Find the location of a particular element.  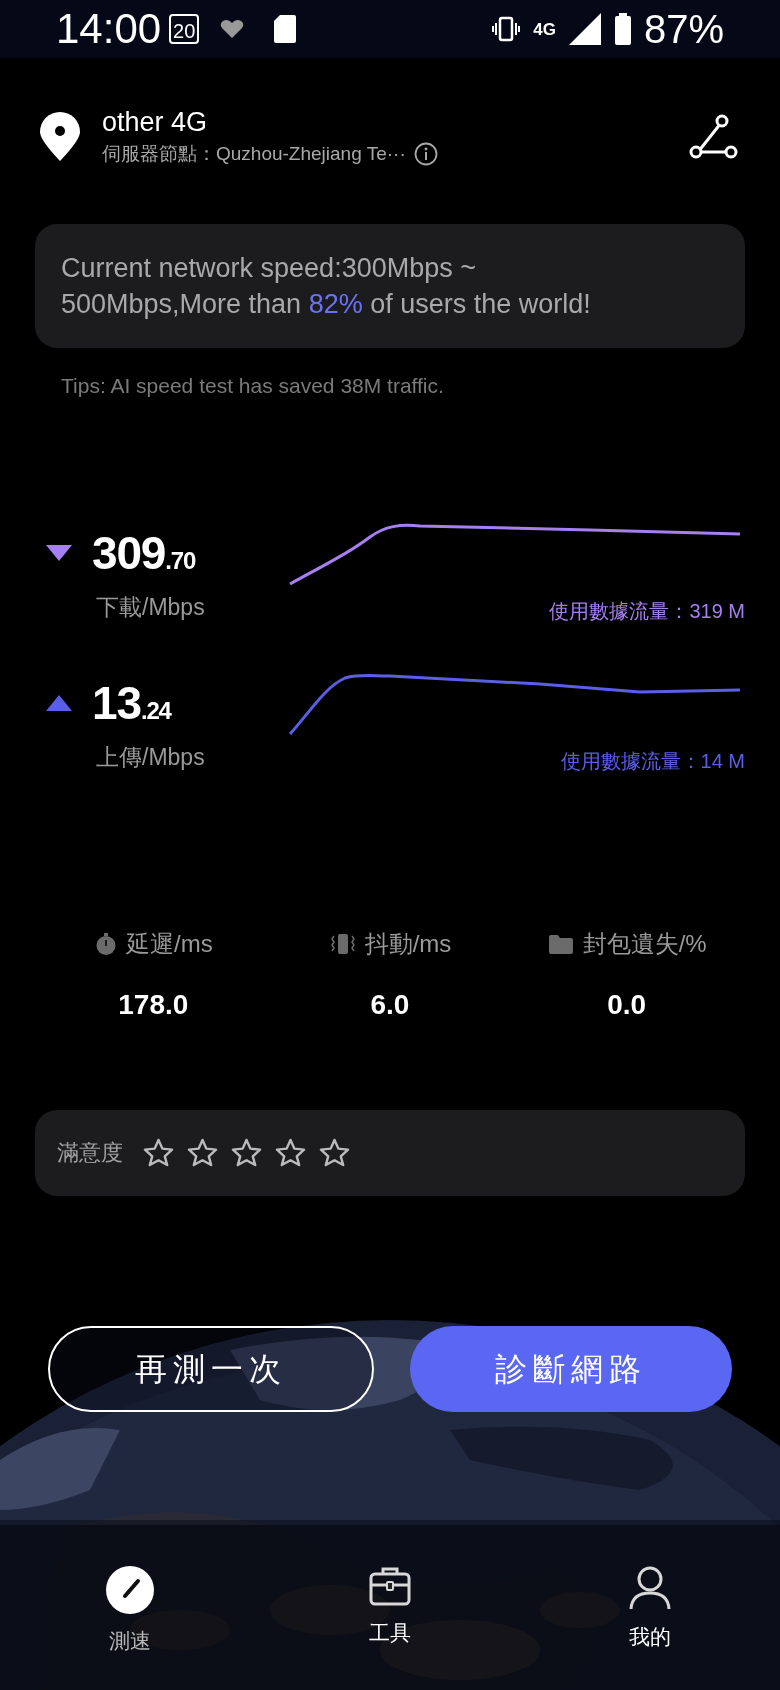

speedometer-icon is located at coordinates (130, 1590).